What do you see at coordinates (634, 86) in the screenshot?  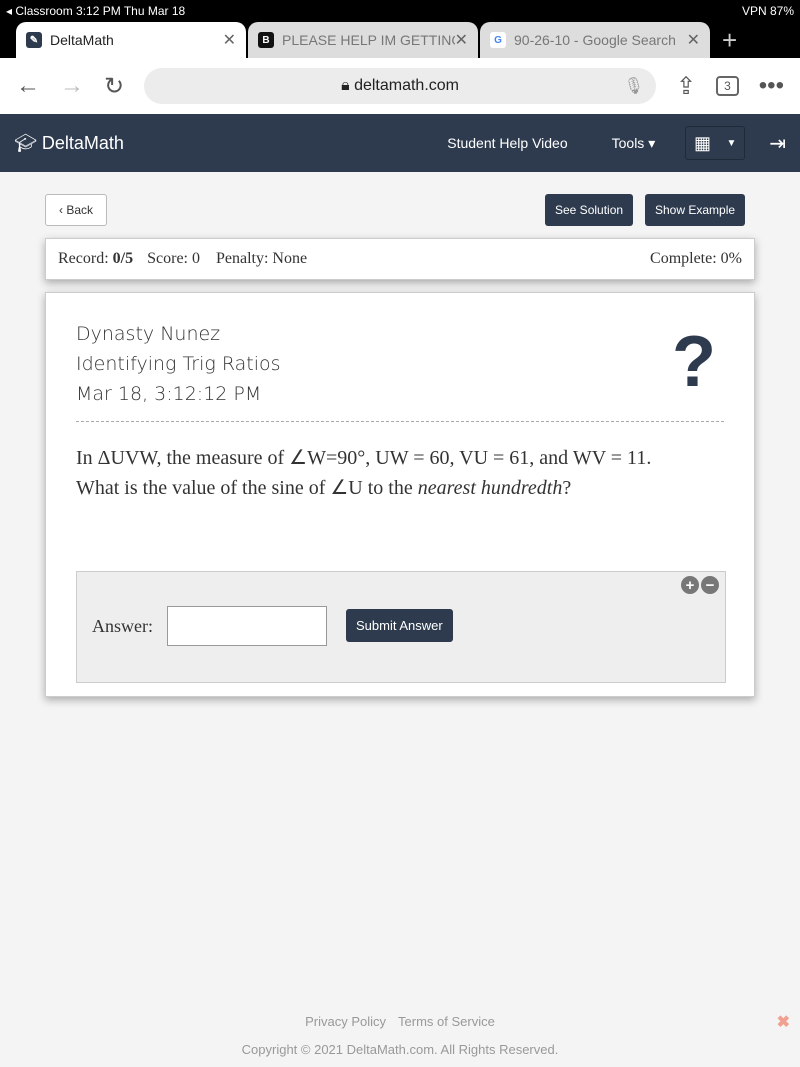 I see `microphone-icon: 🎙︎` at bounding box center [634, 86].